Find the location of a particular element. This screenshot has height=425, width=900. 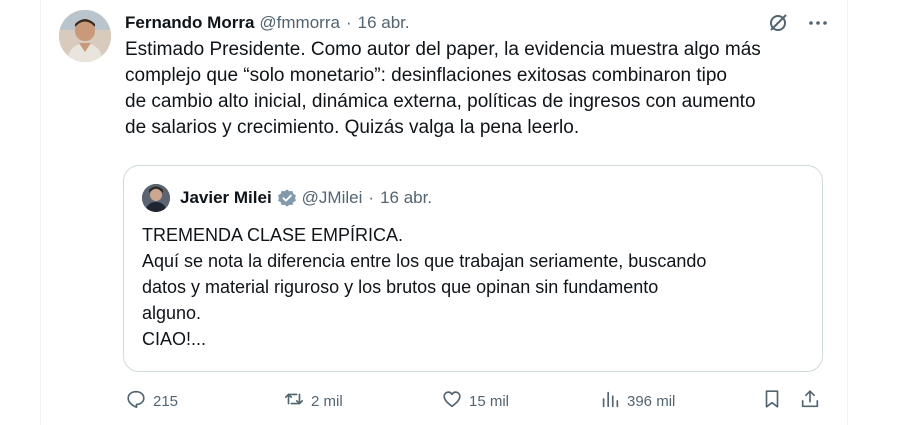

quoted-tweet-header: Javier Milei @JMilei · 16 abr. is located at coordinates (287, 198).